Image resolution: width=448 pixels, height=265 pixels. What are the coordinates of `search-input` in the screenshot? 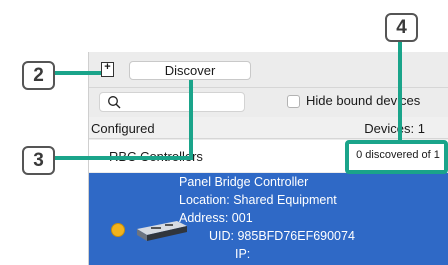 It's located at (172, 102).